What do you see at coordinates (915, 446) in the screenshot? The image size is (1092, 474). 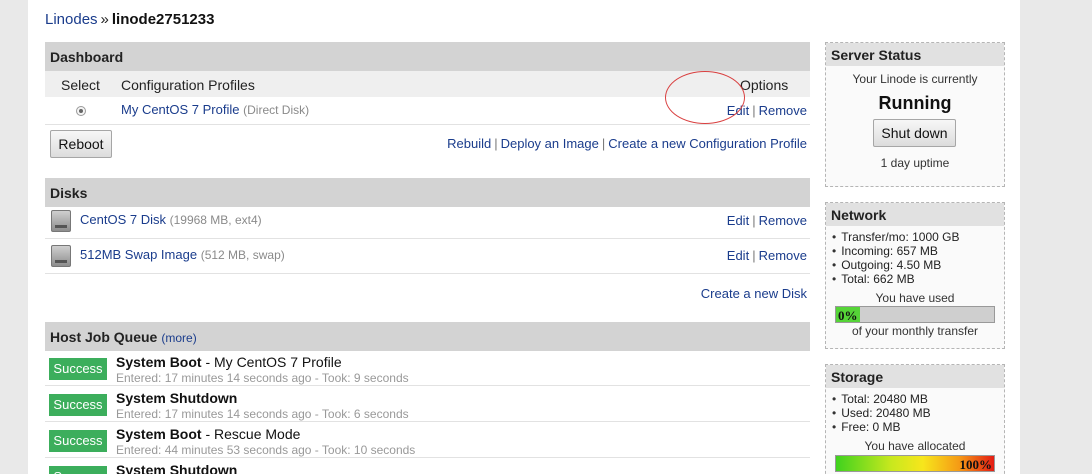 I see `storage-allocated-label: You have allocated` at bounding box center [915, 446].